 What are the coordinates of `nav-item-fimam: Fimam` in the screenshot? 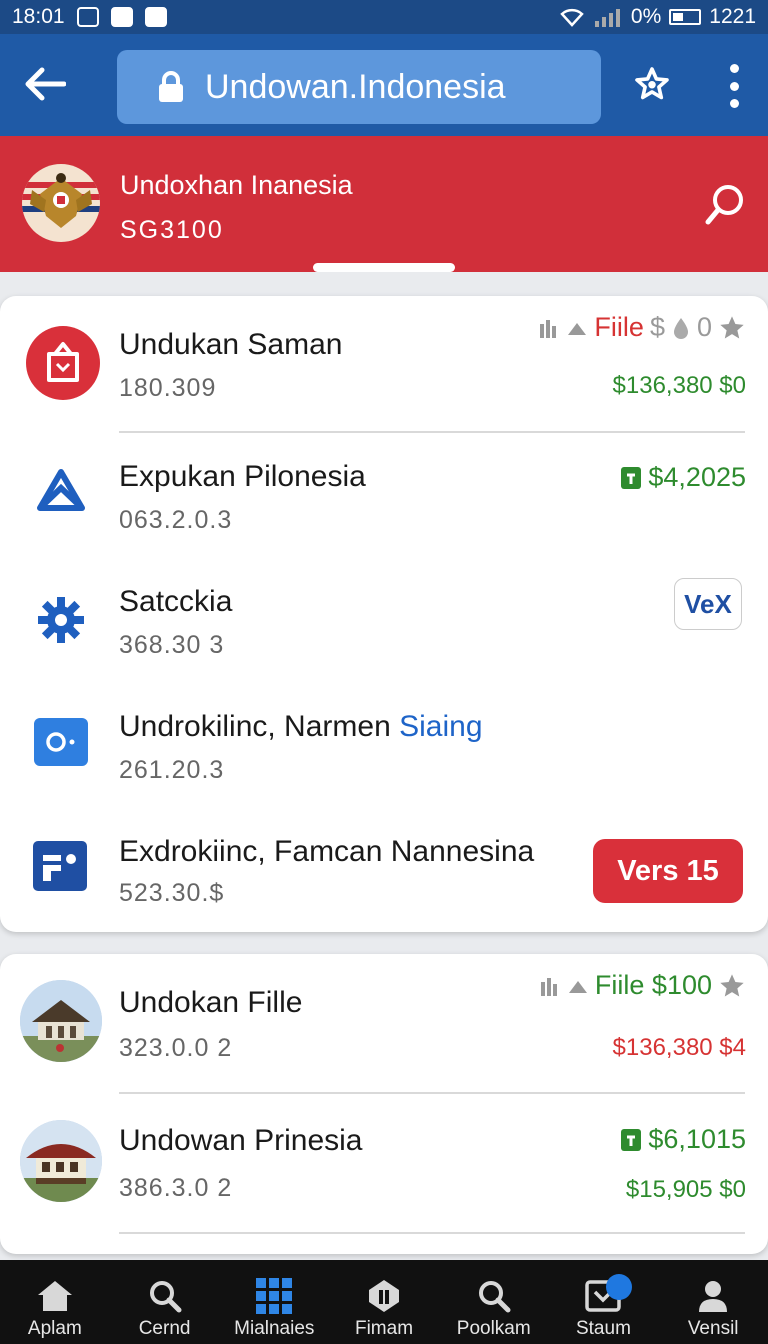 It's located at (384, 1302).